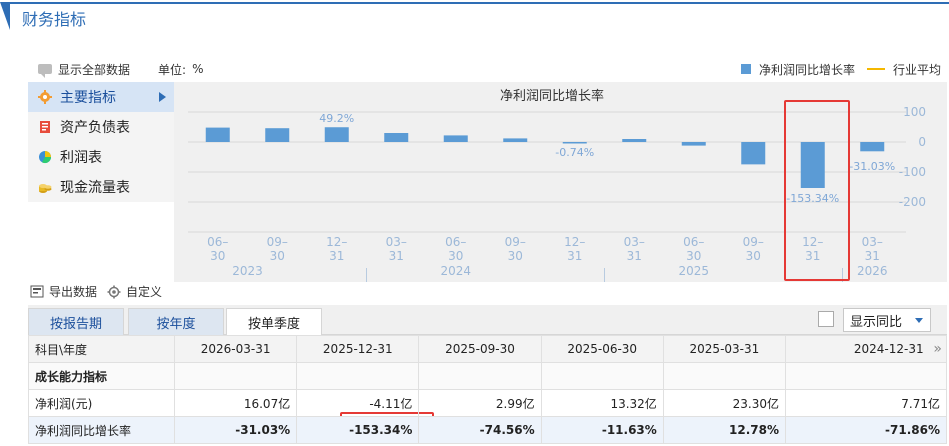  Describe the element at coordinates (937, 349) in the screenshot. I see `more-columns-icon: »` at that location.